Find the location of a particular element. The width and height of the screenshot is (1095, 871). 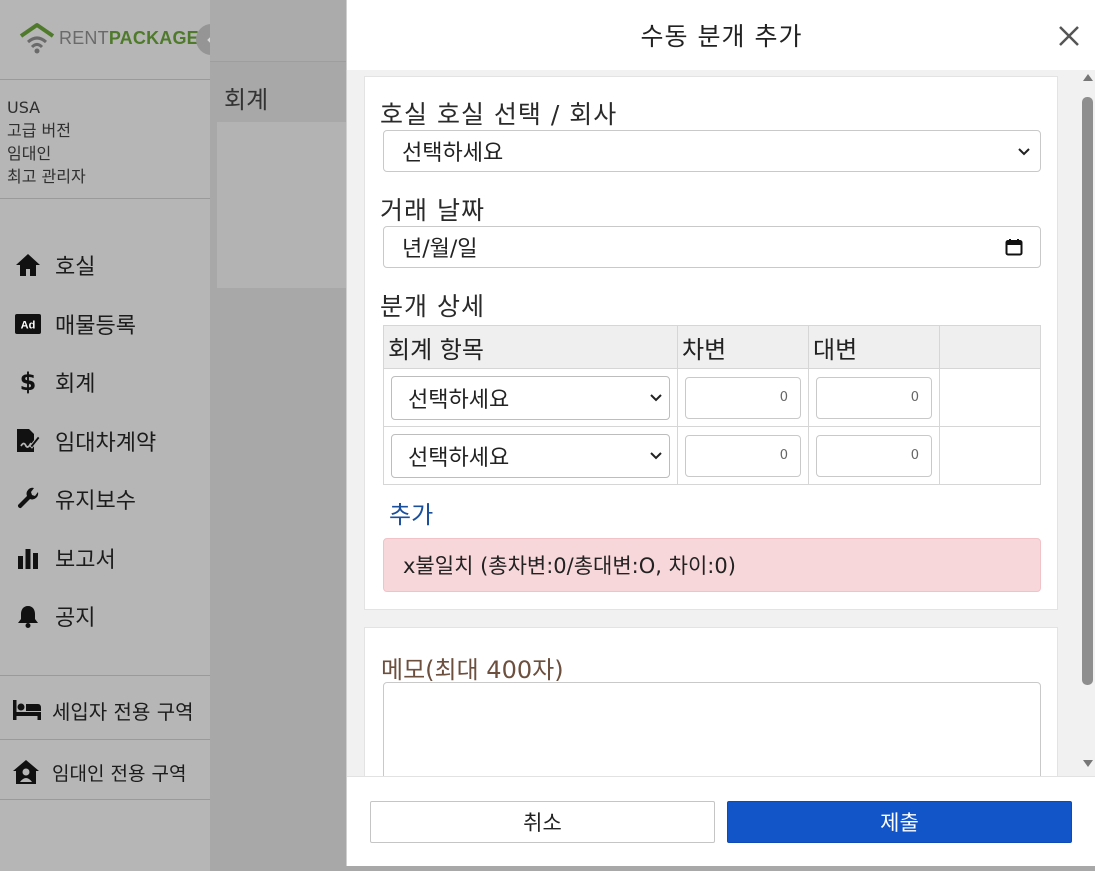

sidebar-item-reports: 보고서 is located at coordinates (105, 558).